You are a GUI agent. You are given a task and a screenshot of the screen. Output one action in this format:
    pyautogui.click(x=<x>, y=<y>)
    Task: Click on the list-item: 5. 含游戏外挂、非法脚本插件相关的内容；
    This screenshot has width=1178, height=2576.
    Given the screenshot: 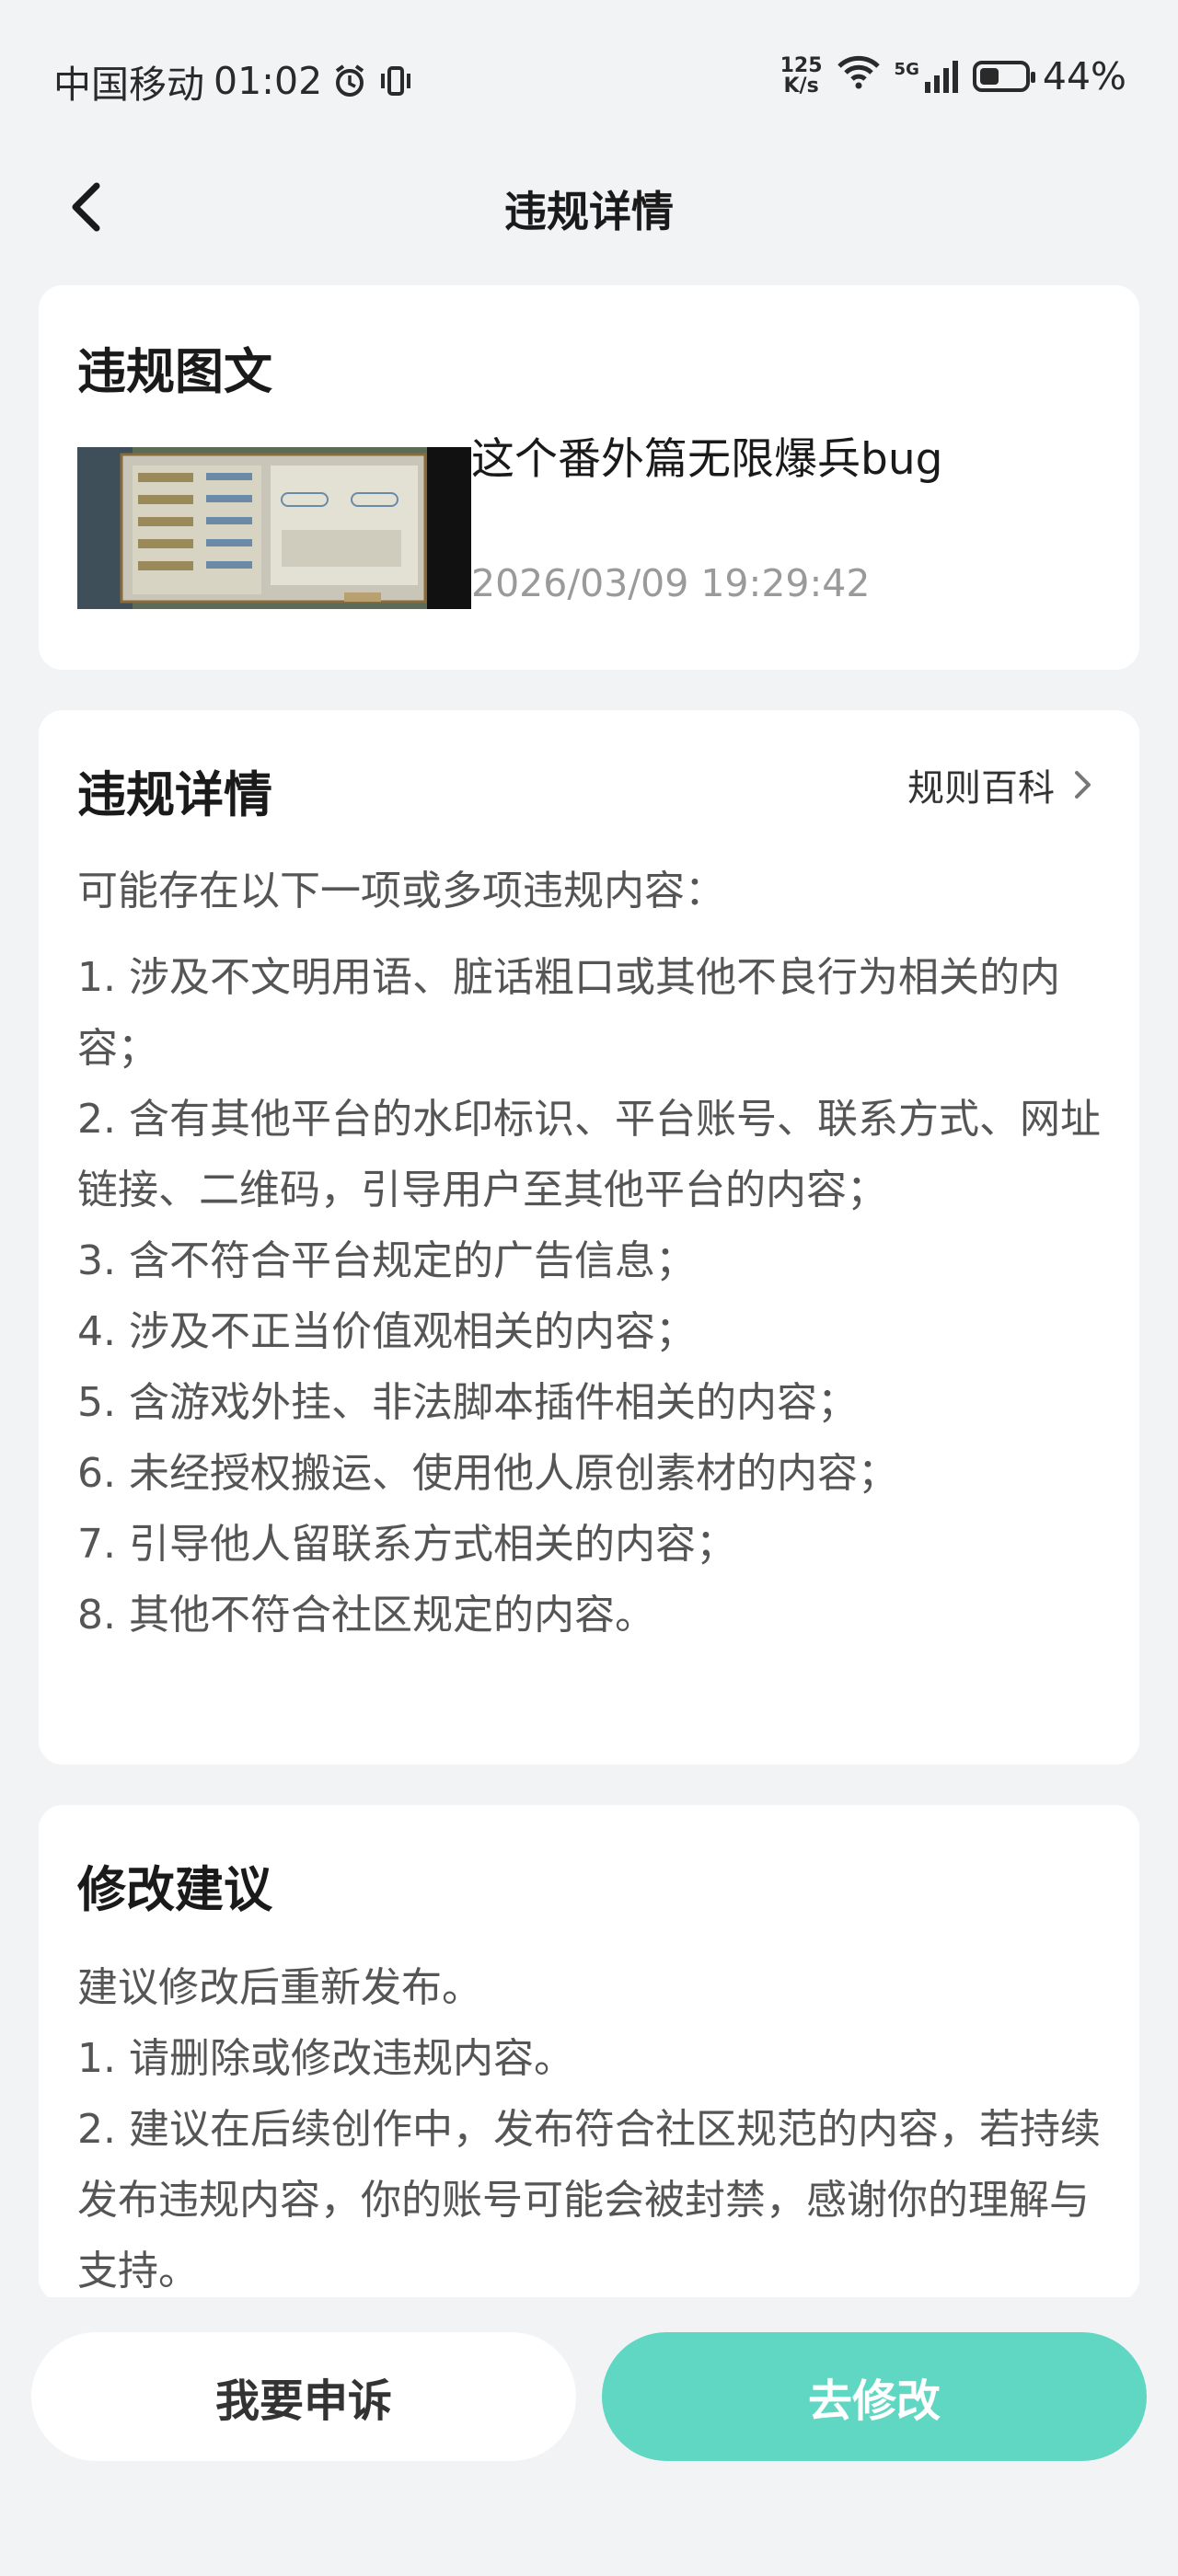 What is the action you would take?
    pyautogui.click(x=467, y=1402)
    